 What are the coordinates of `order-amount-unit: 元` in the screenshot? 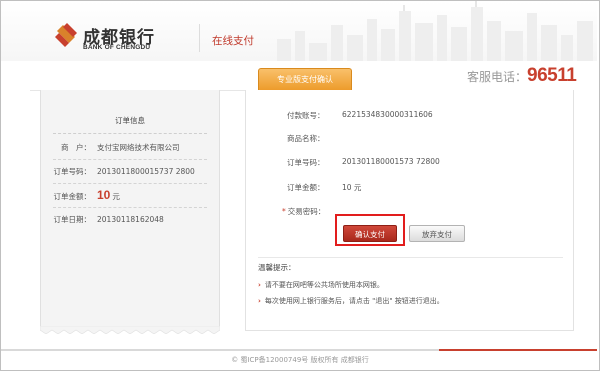 It's located at (116, 196).